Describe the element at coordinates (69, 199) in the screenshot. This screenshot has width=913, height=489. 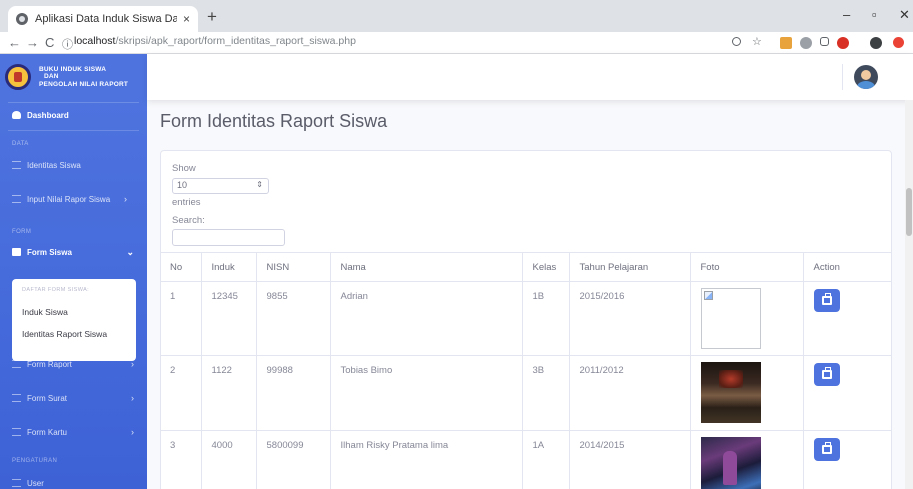
I see `sidebar-item-label: Input Nilai Rapor Siswa` at that location.